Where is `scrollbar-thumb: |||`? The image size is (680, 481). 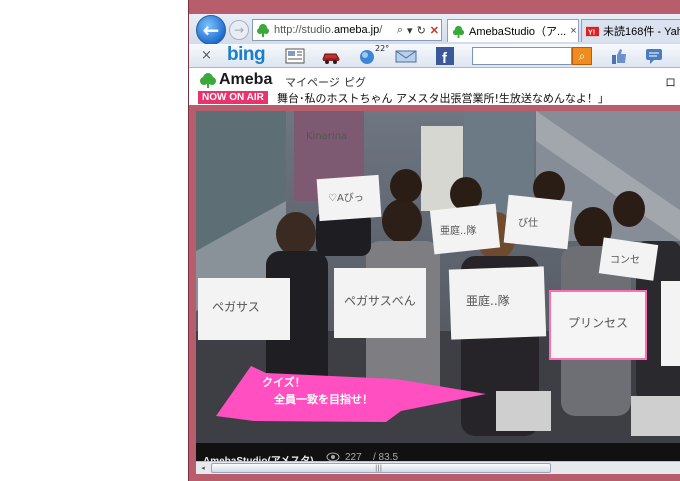 scrollbar-thumb: ||| is located at coordinates (381, 468).